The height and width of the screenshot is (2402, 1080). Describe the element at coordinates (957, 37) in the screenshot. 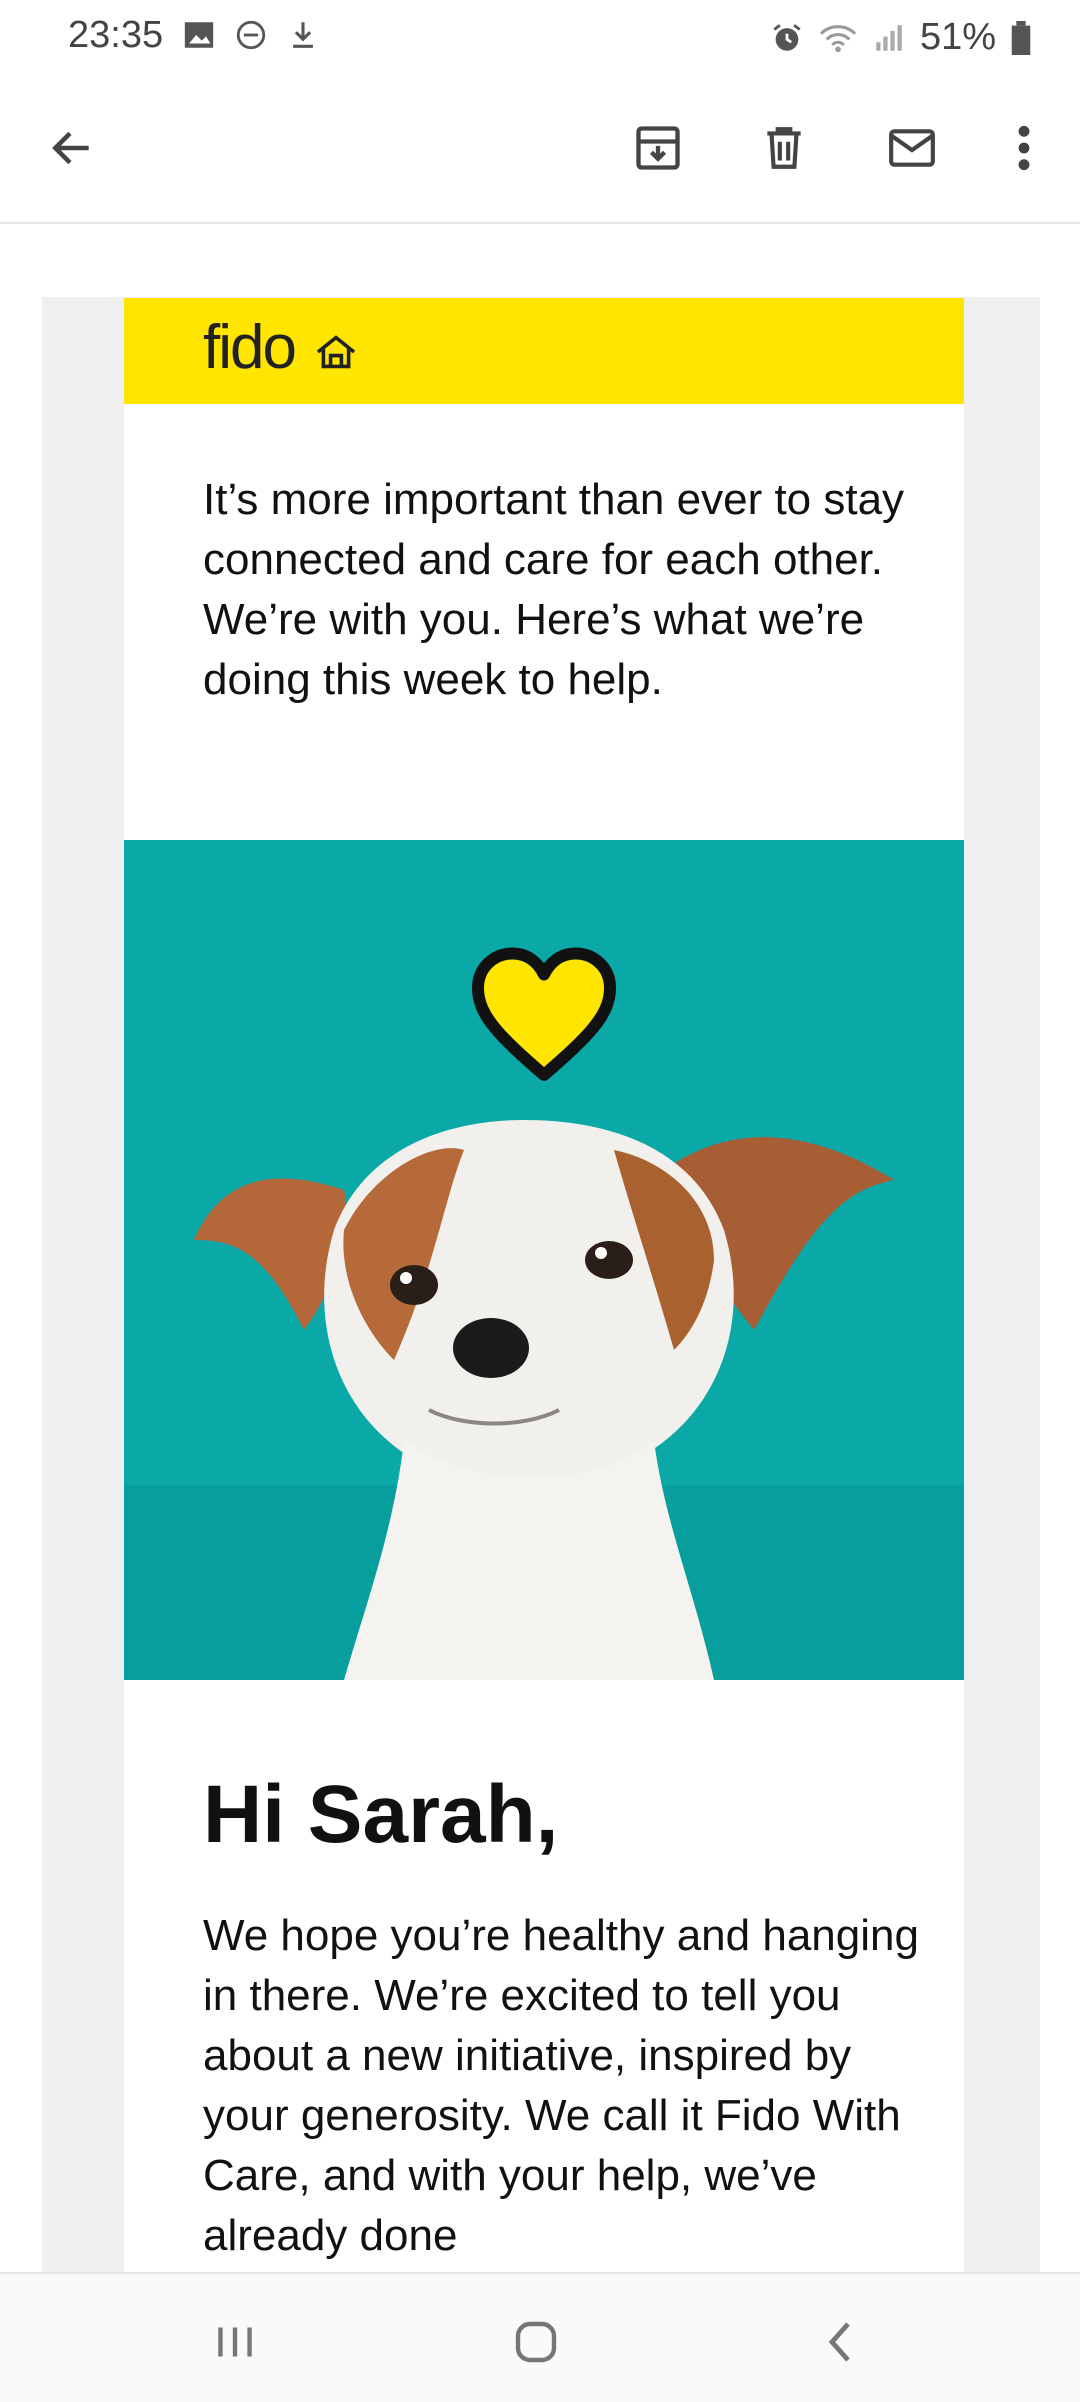

I see `battery-percent: 51%` at that location.